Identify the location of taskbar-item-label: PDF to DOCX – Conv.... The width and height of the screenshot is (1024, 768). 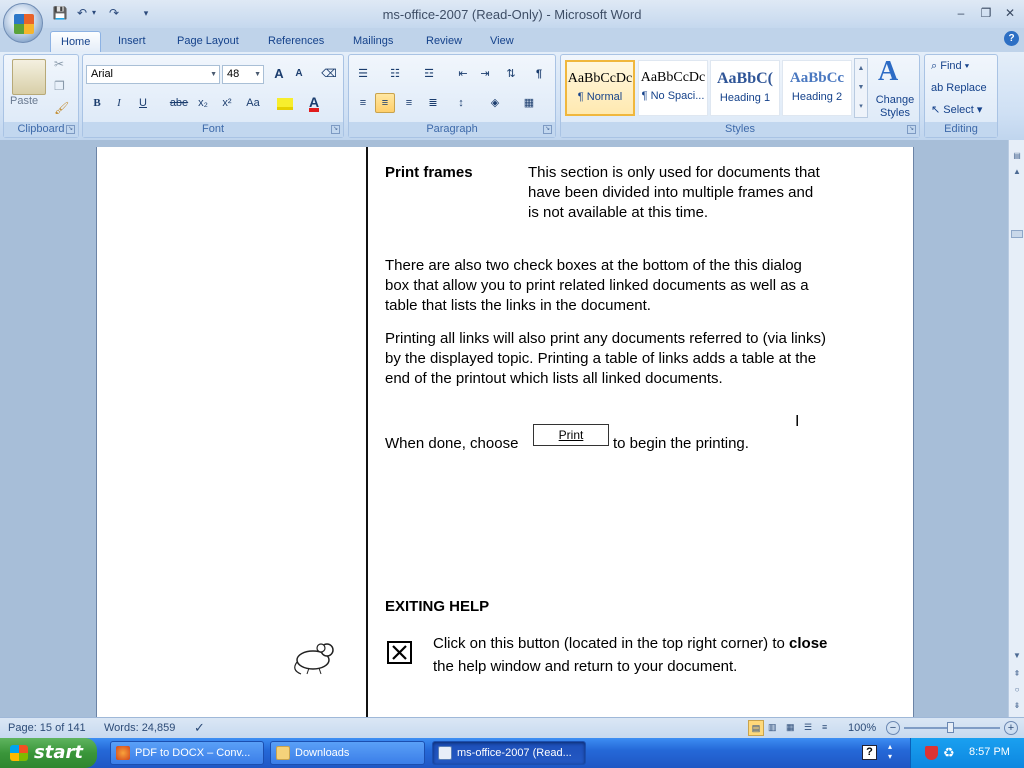
(193, 753).